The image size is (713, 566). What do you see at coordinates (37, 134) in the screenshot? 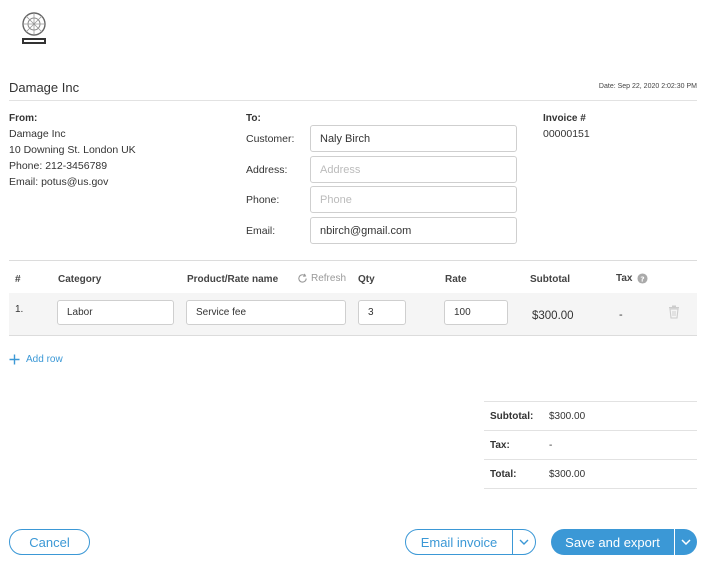
I see `from-name: Damage Inc` at bounding box center [37, 134].